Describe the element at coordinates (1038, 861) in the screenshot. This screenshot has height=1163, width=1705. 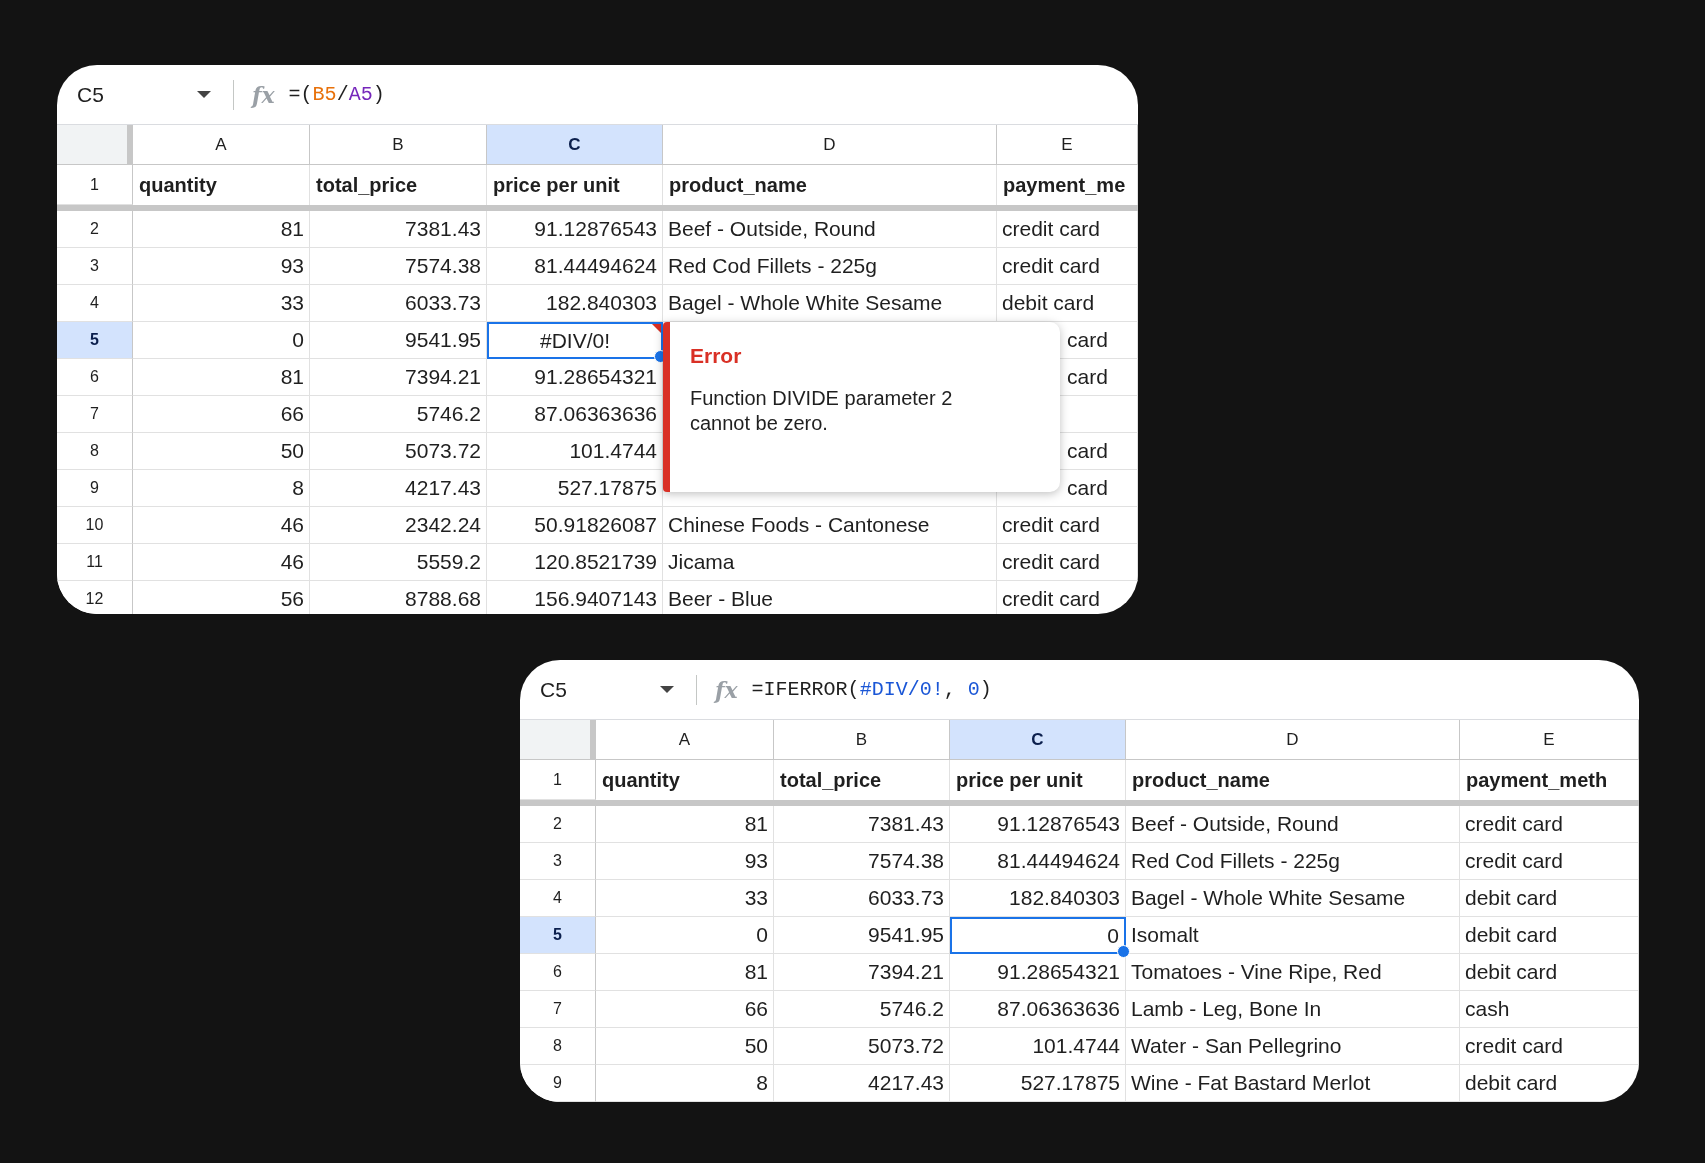
I see `table-cell: 81.44494624` at that location.